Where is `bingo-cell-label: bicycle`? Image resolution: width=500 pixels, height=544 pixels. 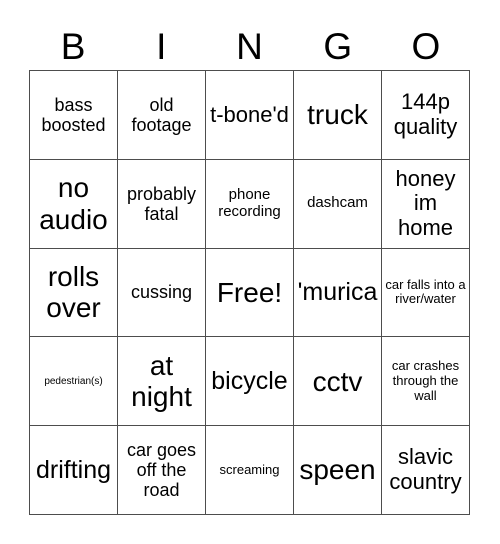 bingo-cell-label: bicycle is located at coordinates (249, 381).